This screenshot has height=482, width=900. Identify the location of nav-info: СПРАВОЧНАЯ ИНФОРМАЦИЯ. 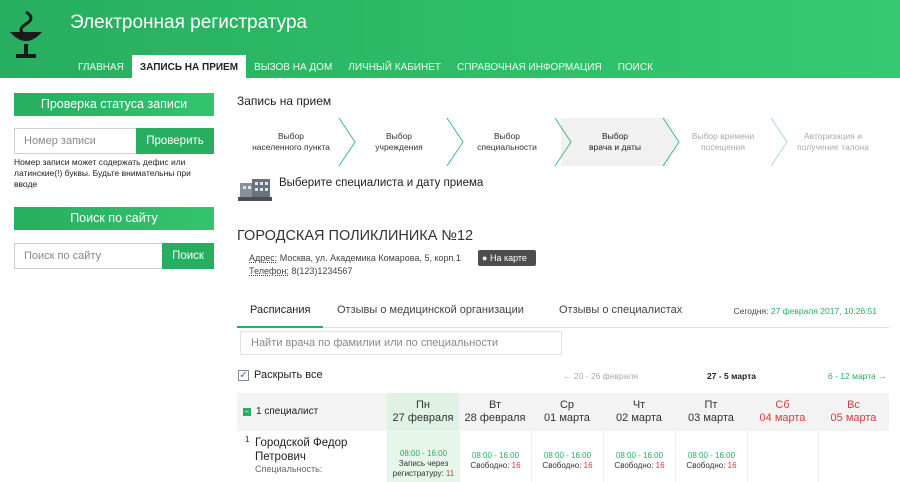
(529, 66).